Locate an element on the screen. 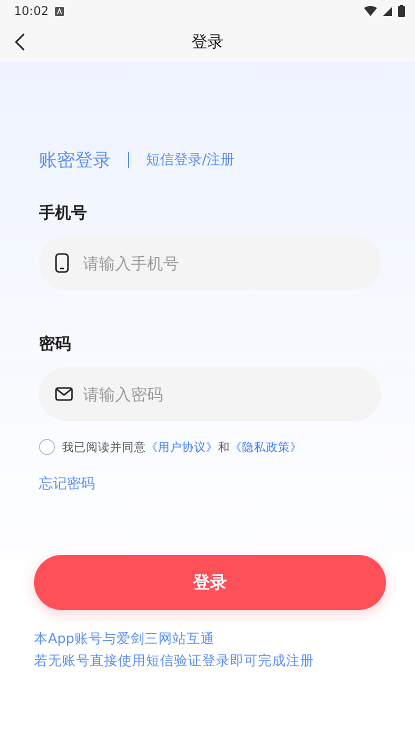  agreement-link: 《隐私政策》 is located at coordinates (266, 447).